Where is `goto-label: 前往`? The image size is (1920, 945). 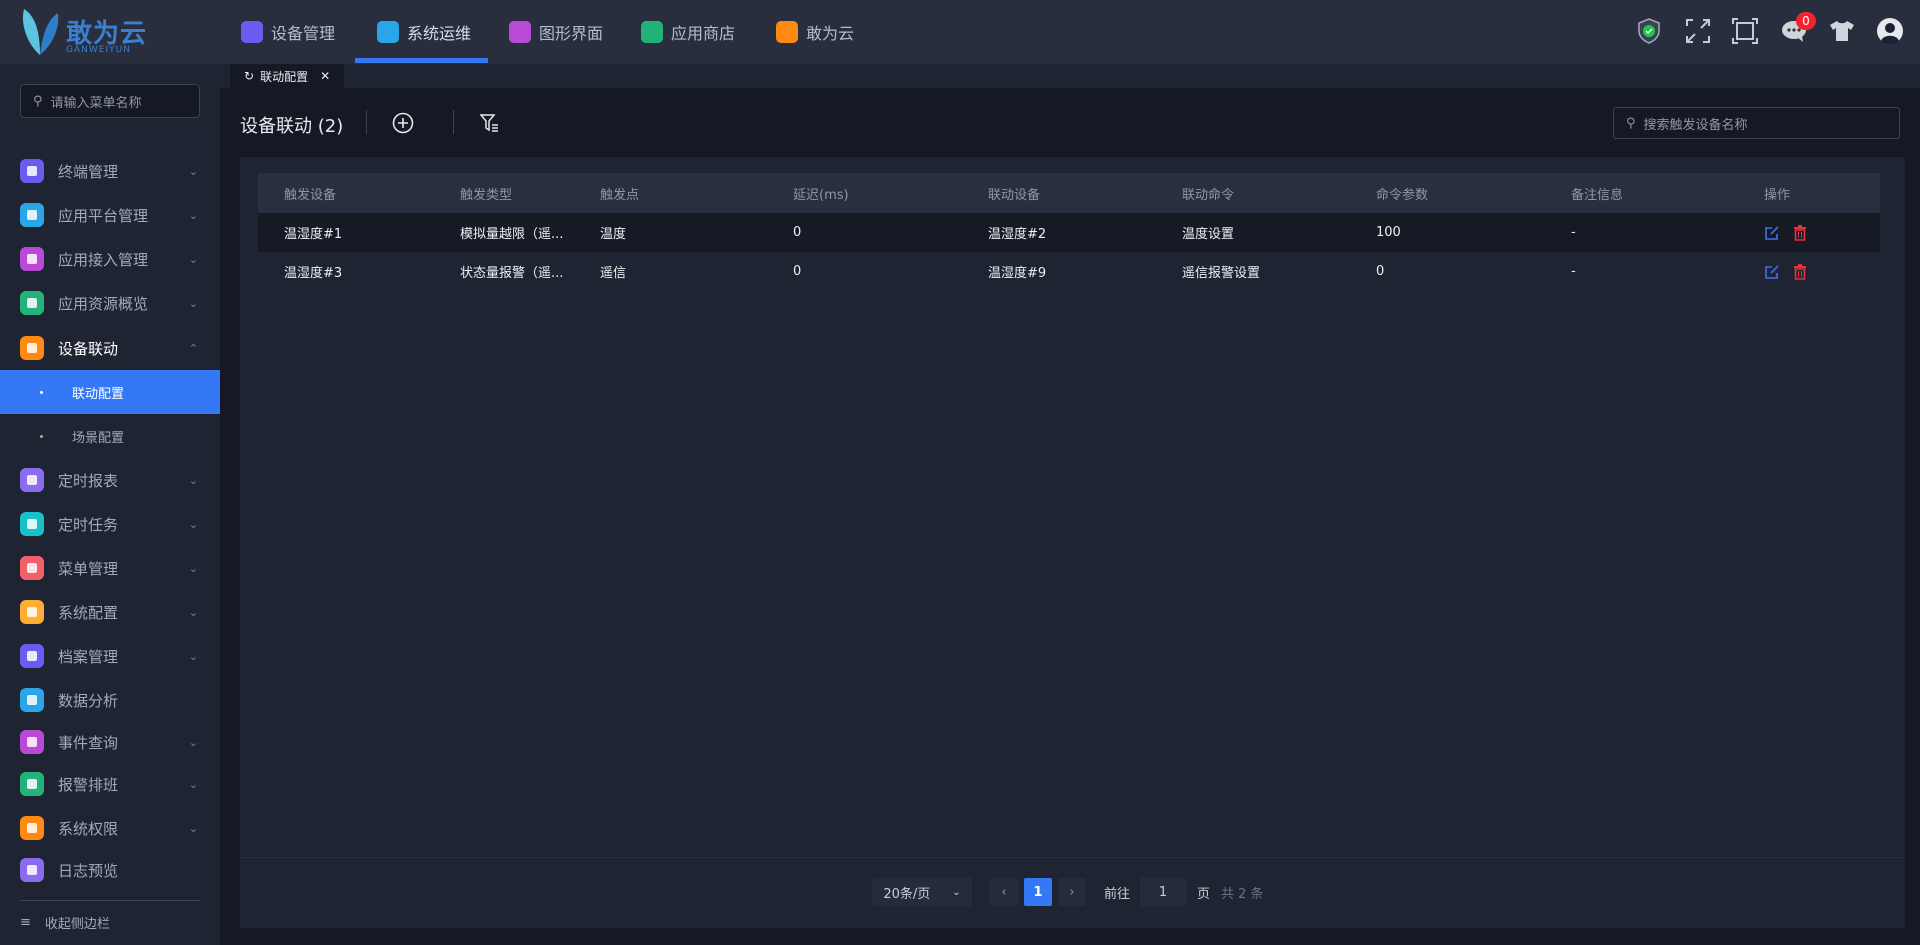 goto-label: 前往 is located at coordinates (1117, 894).